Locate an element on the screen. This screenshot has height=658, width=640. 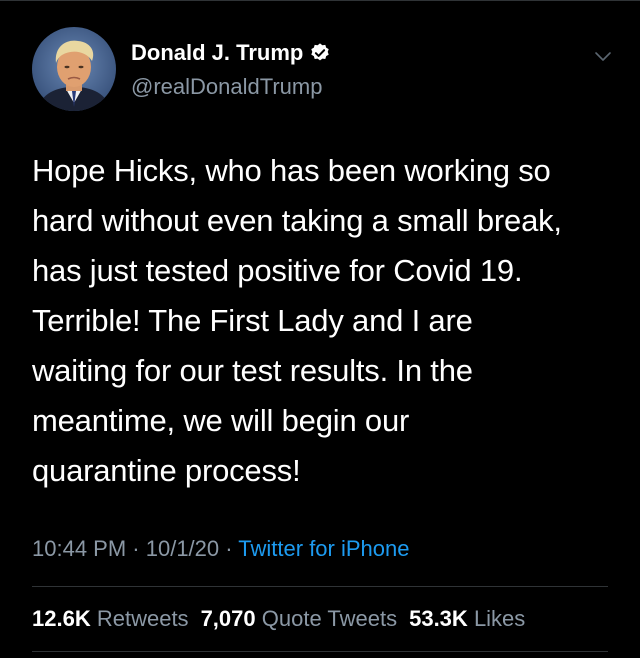
chevron-down-icon is located at coordinates (603, 57).